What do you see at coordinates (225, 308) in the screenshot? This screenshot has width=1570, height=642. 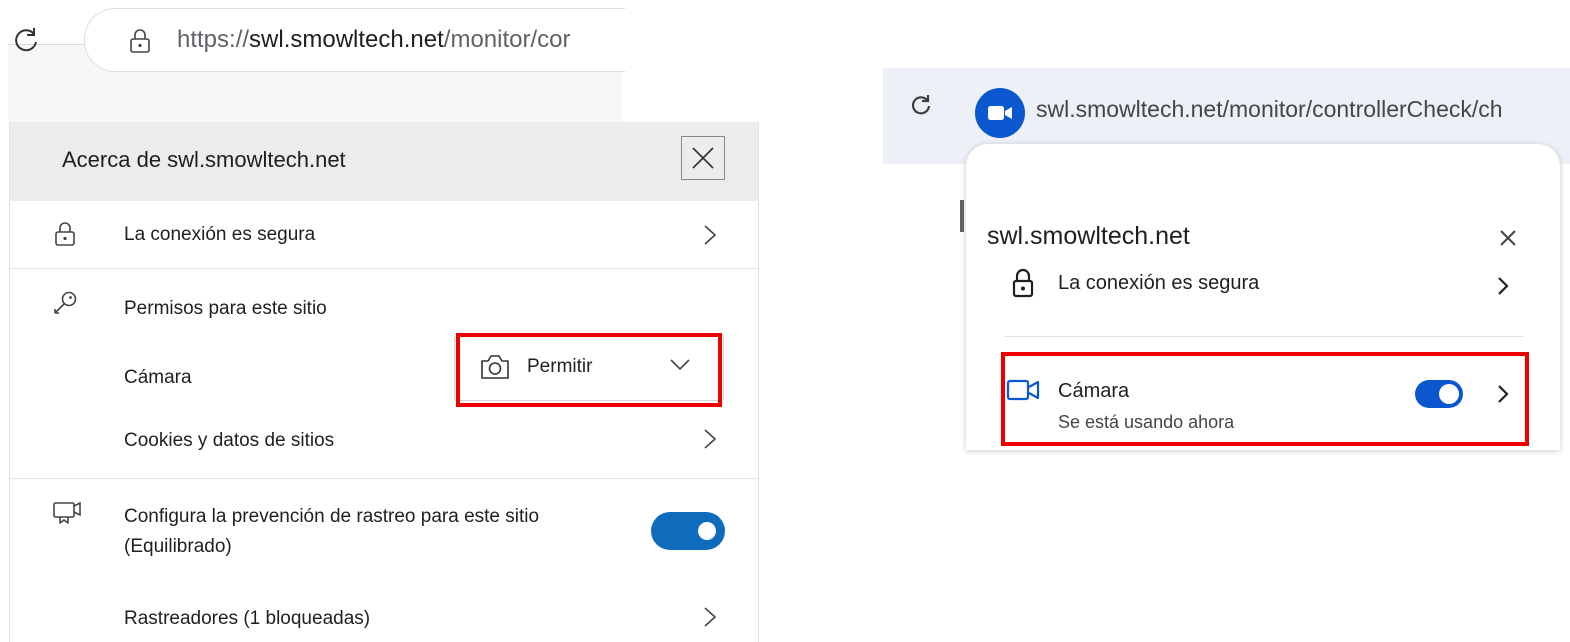 I see `permissions-heading: Permisos para este sitio` at bounding box center [225, 308].